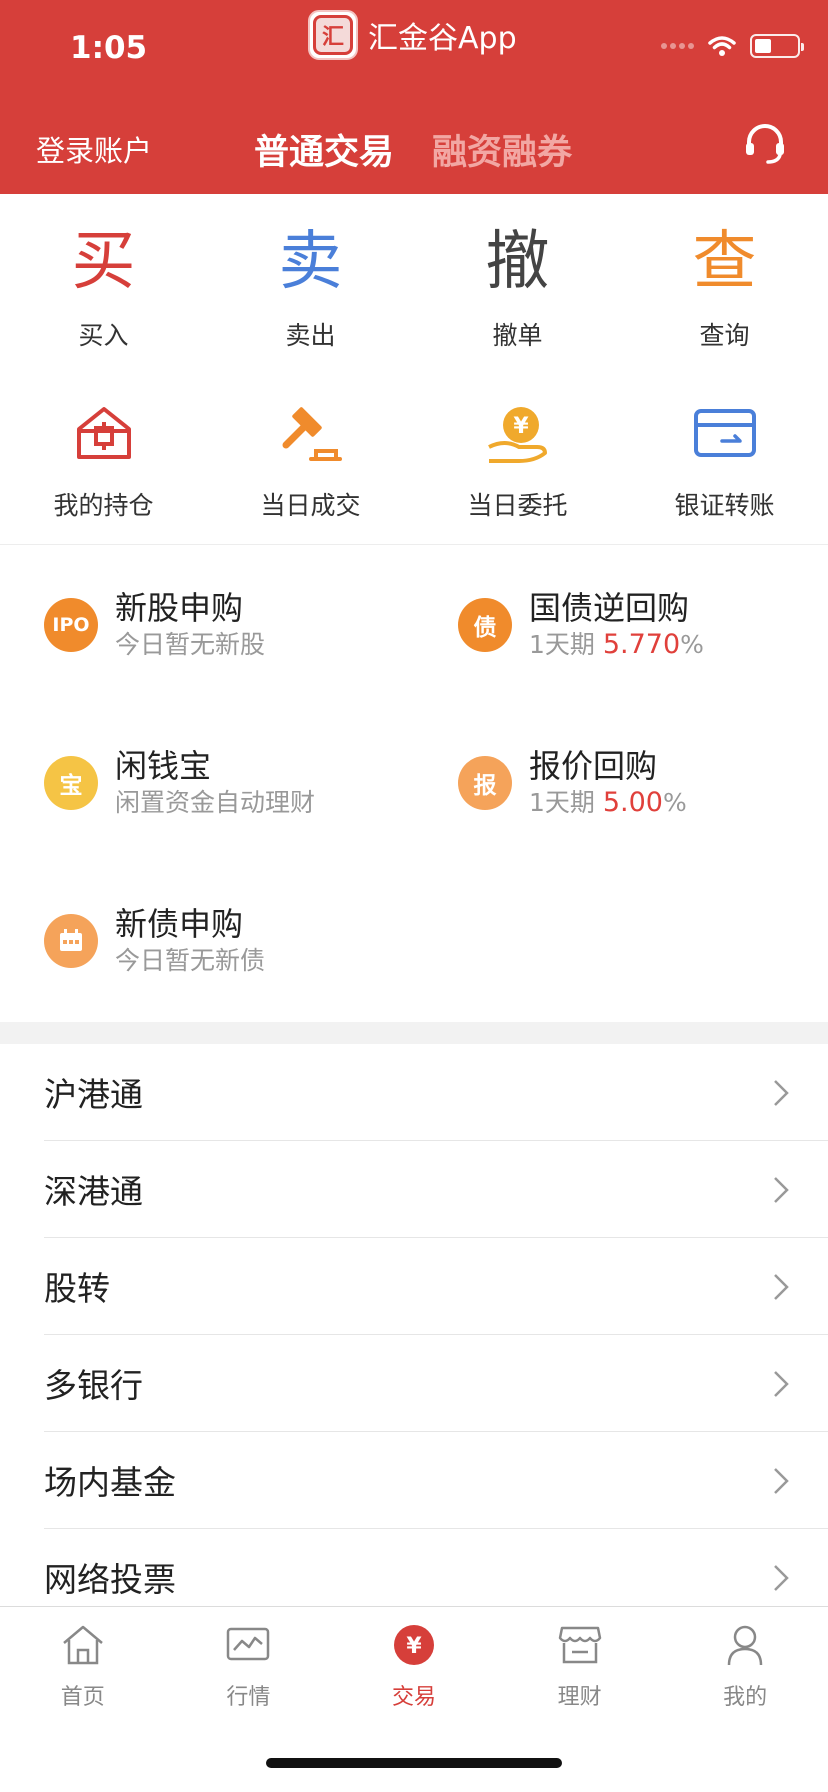 The height and width of the screenshot is (1792, 828). What do you see at coordinates (580, 1645) in the screenshot?
I see `shop-icon` at bounding box center [580, 1645].